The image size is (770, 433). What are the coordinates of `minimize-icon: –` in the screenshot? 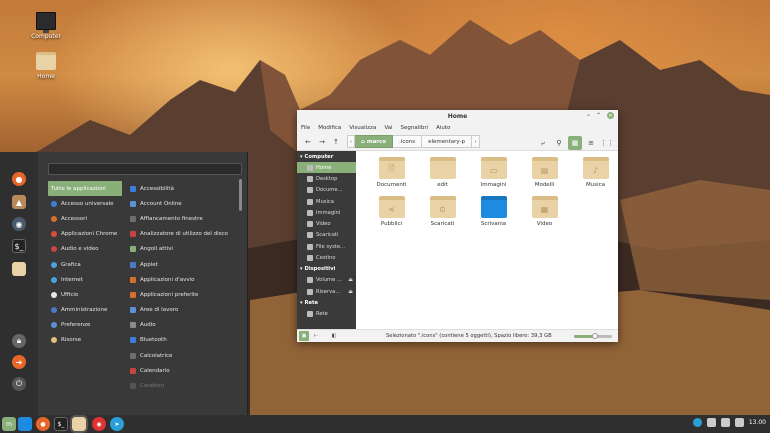 It's located at (588, 115).